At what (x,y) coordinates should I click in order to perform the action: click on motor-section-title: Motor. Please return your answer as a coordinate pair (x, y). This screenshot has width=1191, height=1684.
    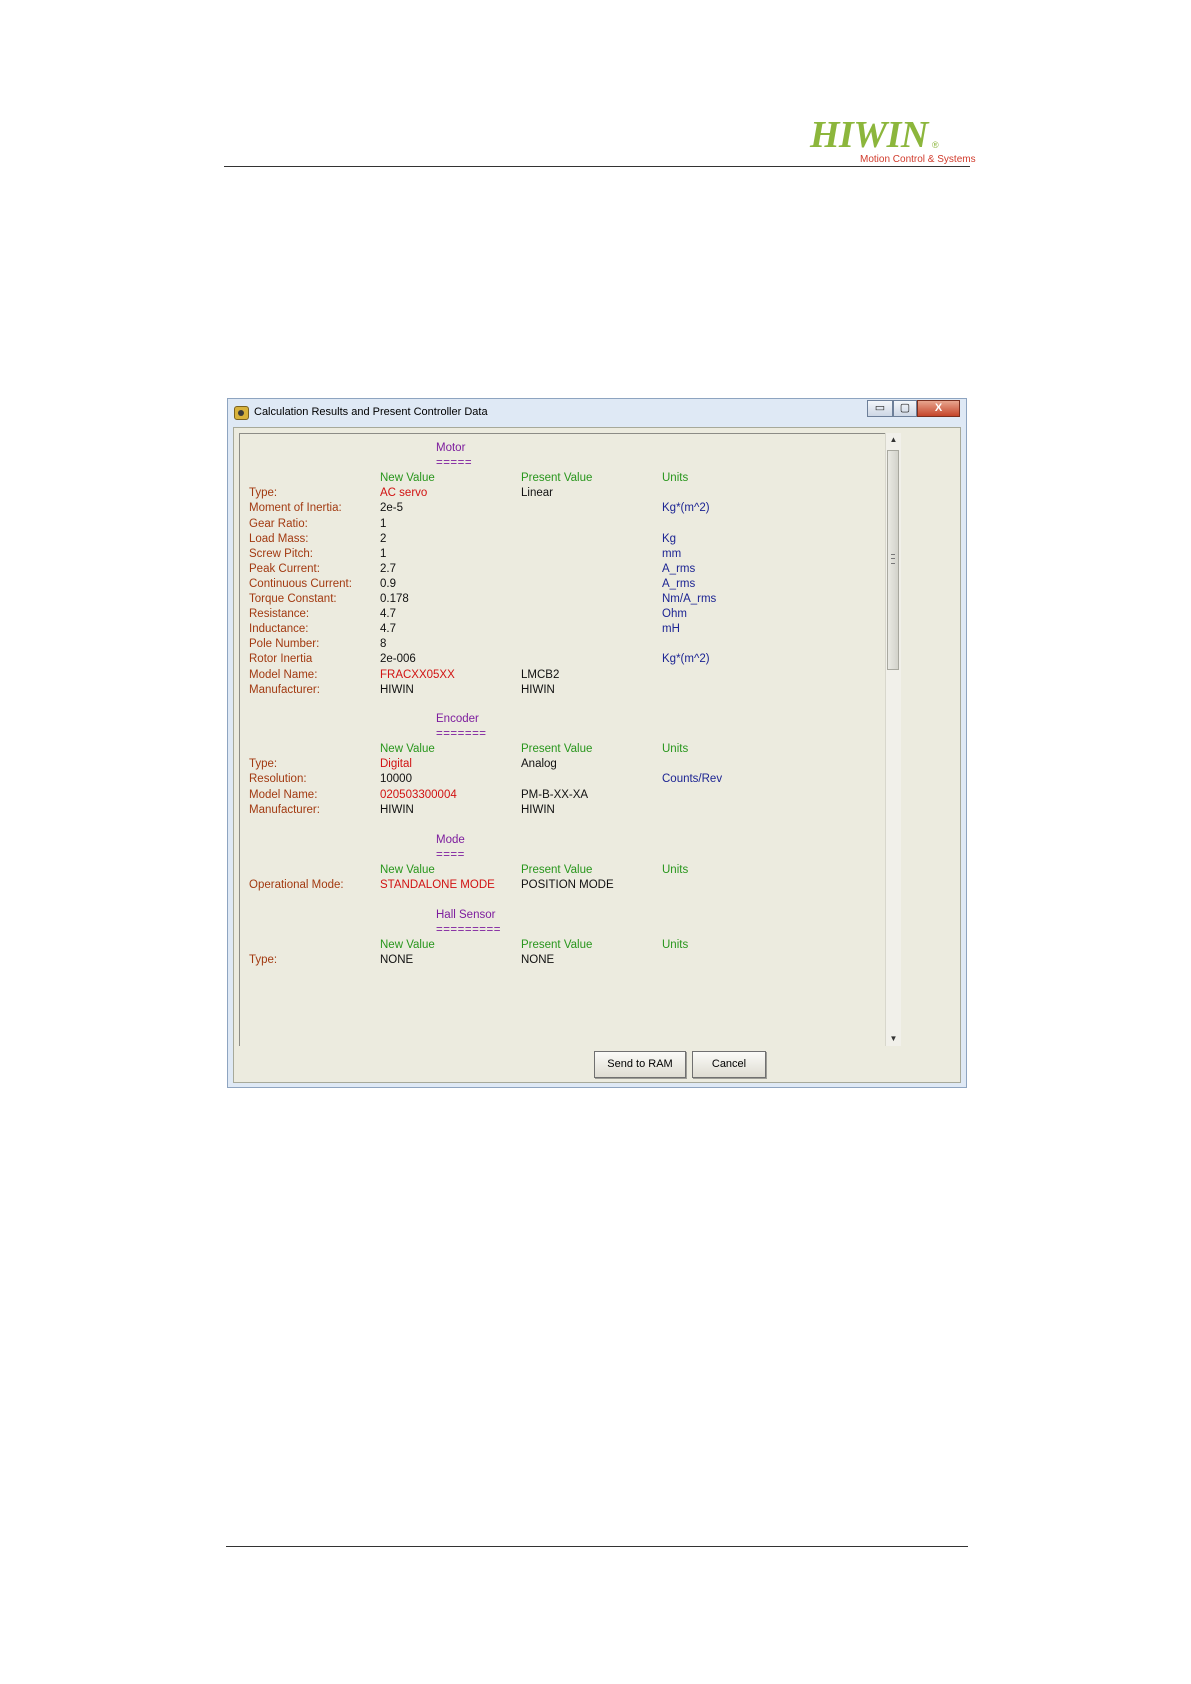
    Looking at the image, I should click on (451, 448).